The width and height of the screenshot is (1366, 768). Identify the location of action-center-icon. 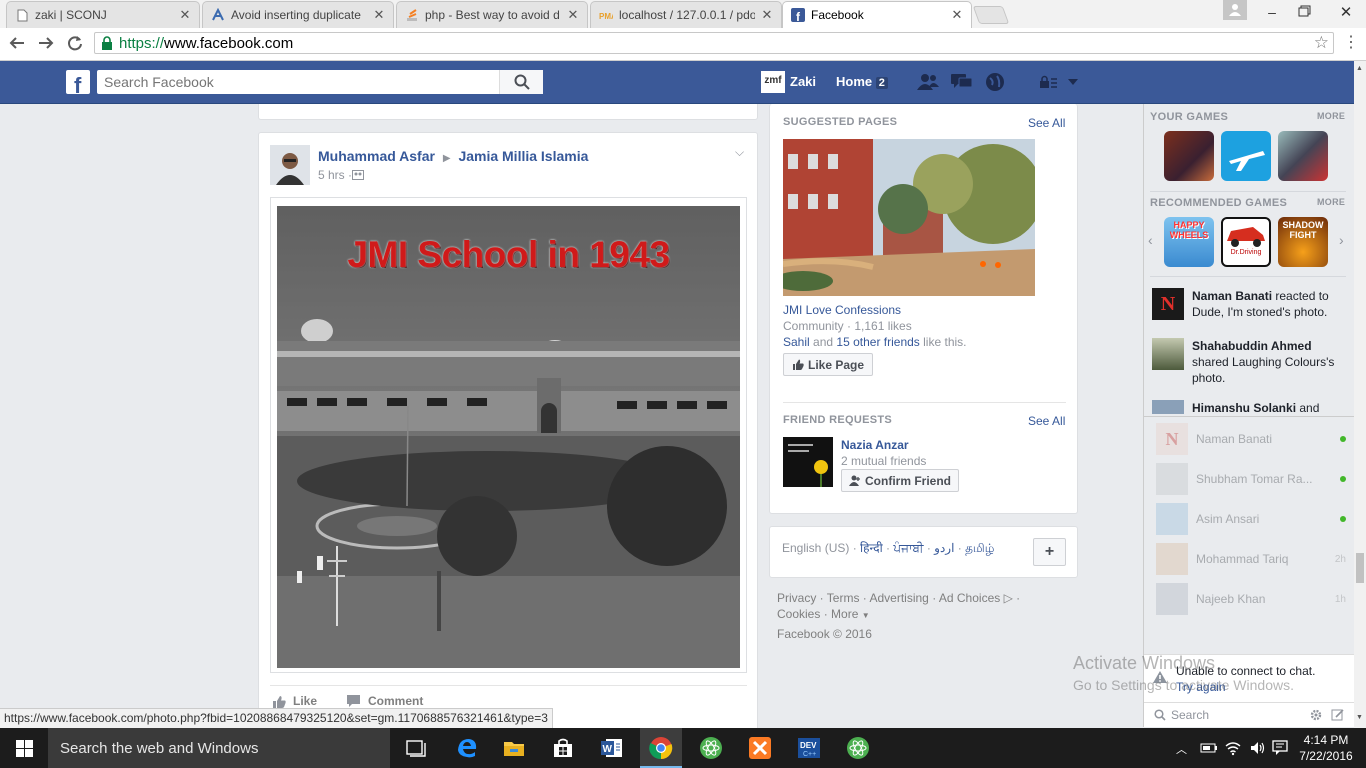
(1280, 748).